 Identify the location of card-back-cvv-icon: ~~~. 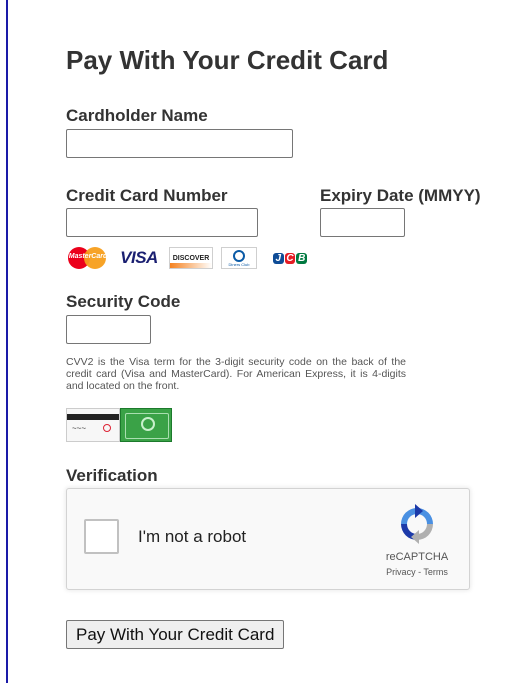
(93, 425).